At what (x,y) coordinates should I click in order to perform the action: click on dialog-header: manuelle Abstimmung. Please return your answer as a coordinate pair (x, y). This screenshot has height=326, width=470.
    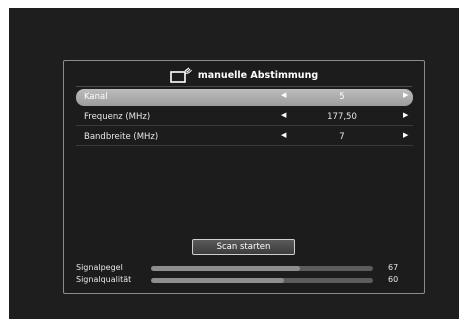
    Looking at the image, I should click on (244, 75).